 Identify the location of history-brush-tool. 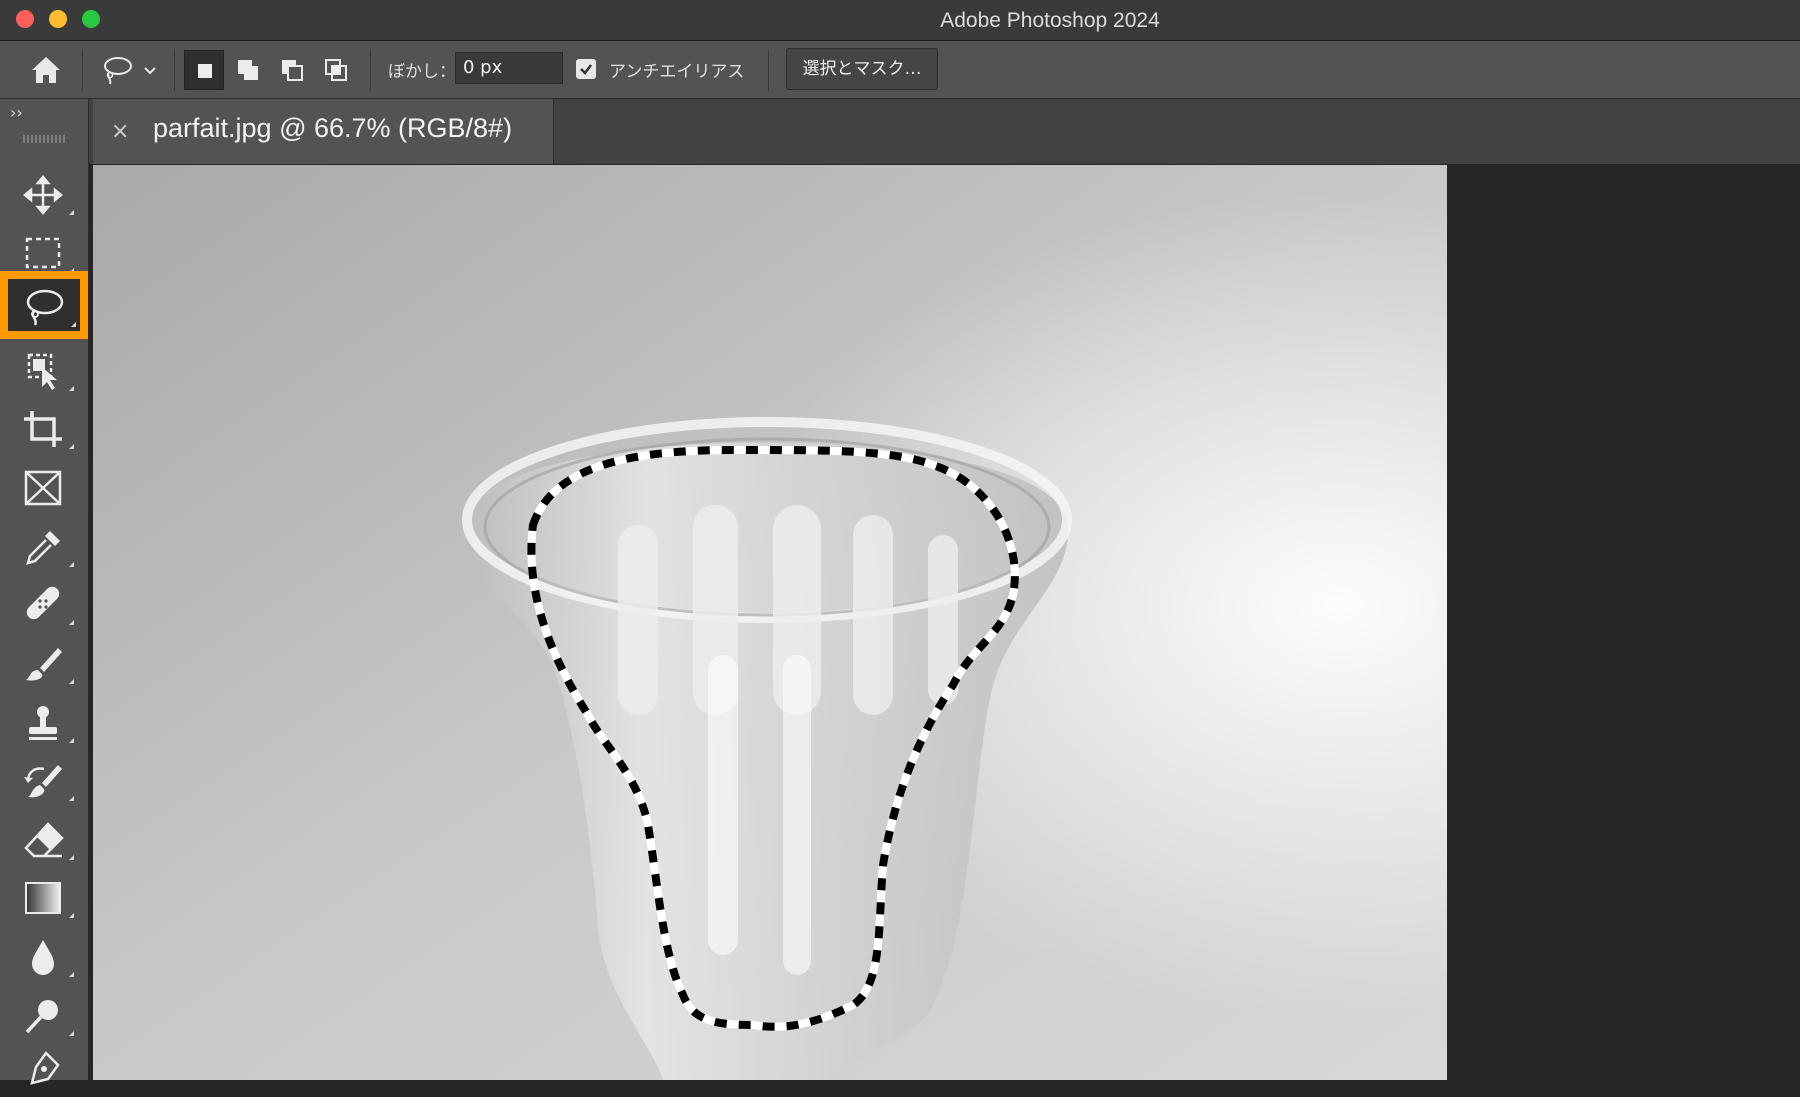
(44, 781).